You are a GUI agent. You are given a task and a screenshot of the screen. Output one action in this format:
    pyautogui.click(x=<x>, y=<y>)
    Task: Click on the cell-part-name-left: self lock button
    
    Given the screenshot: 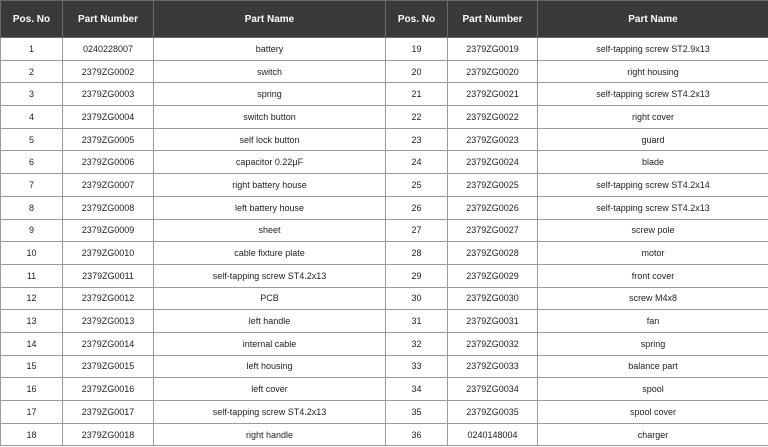 What is the action you would take?
    pyautogui.click(x=269, y=139)
    